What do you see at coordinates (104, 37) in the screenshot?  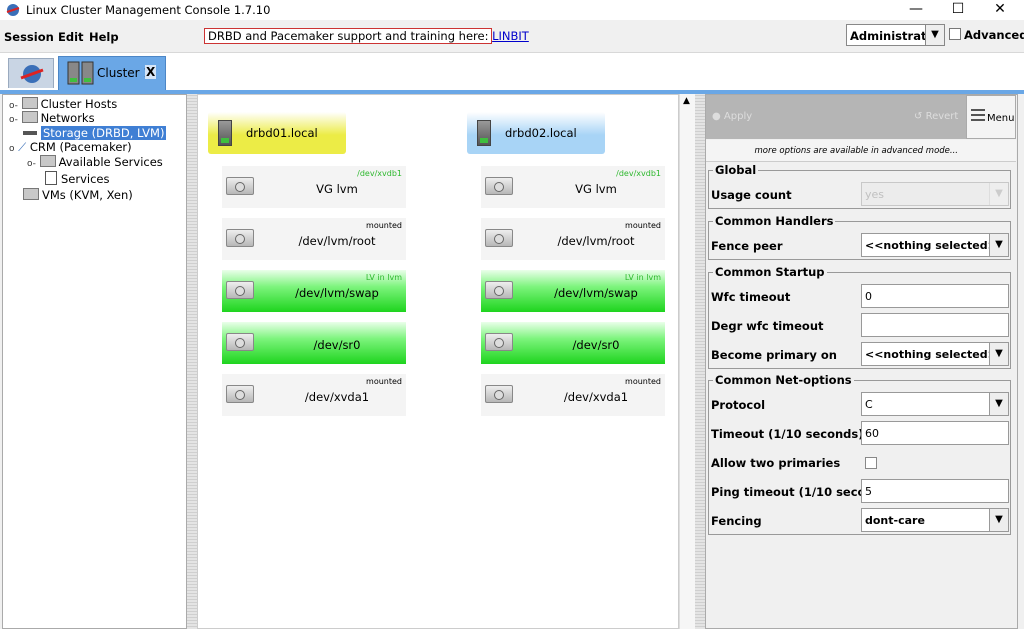 I see `menu-help: Help` at bounding box center [104, 37].